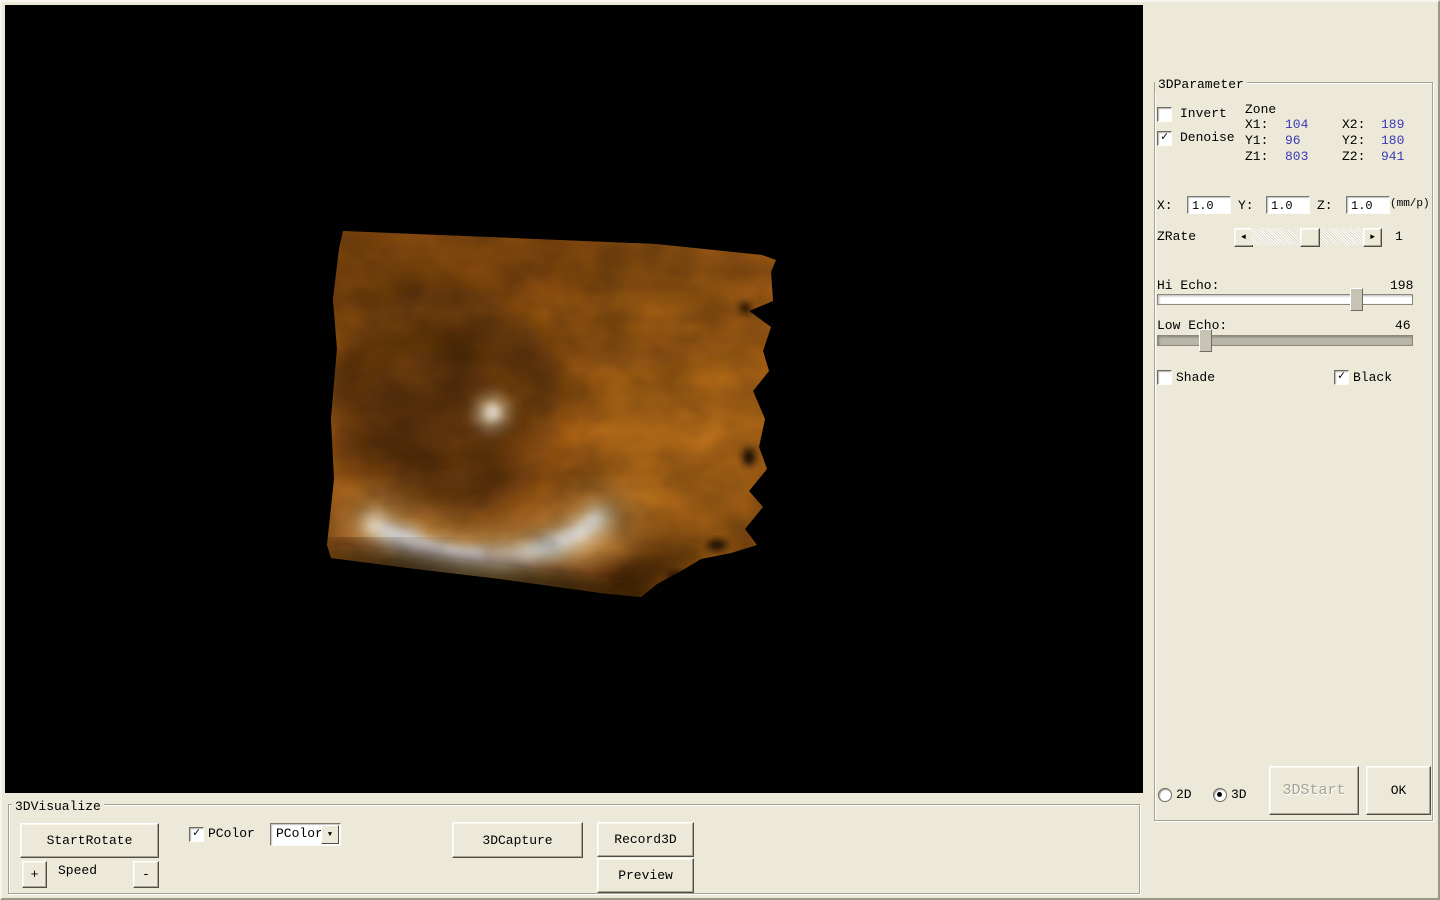 The width and height of the screenshot is (1440, 900). I want to click on ok-button: OK, so click(1398, 790).